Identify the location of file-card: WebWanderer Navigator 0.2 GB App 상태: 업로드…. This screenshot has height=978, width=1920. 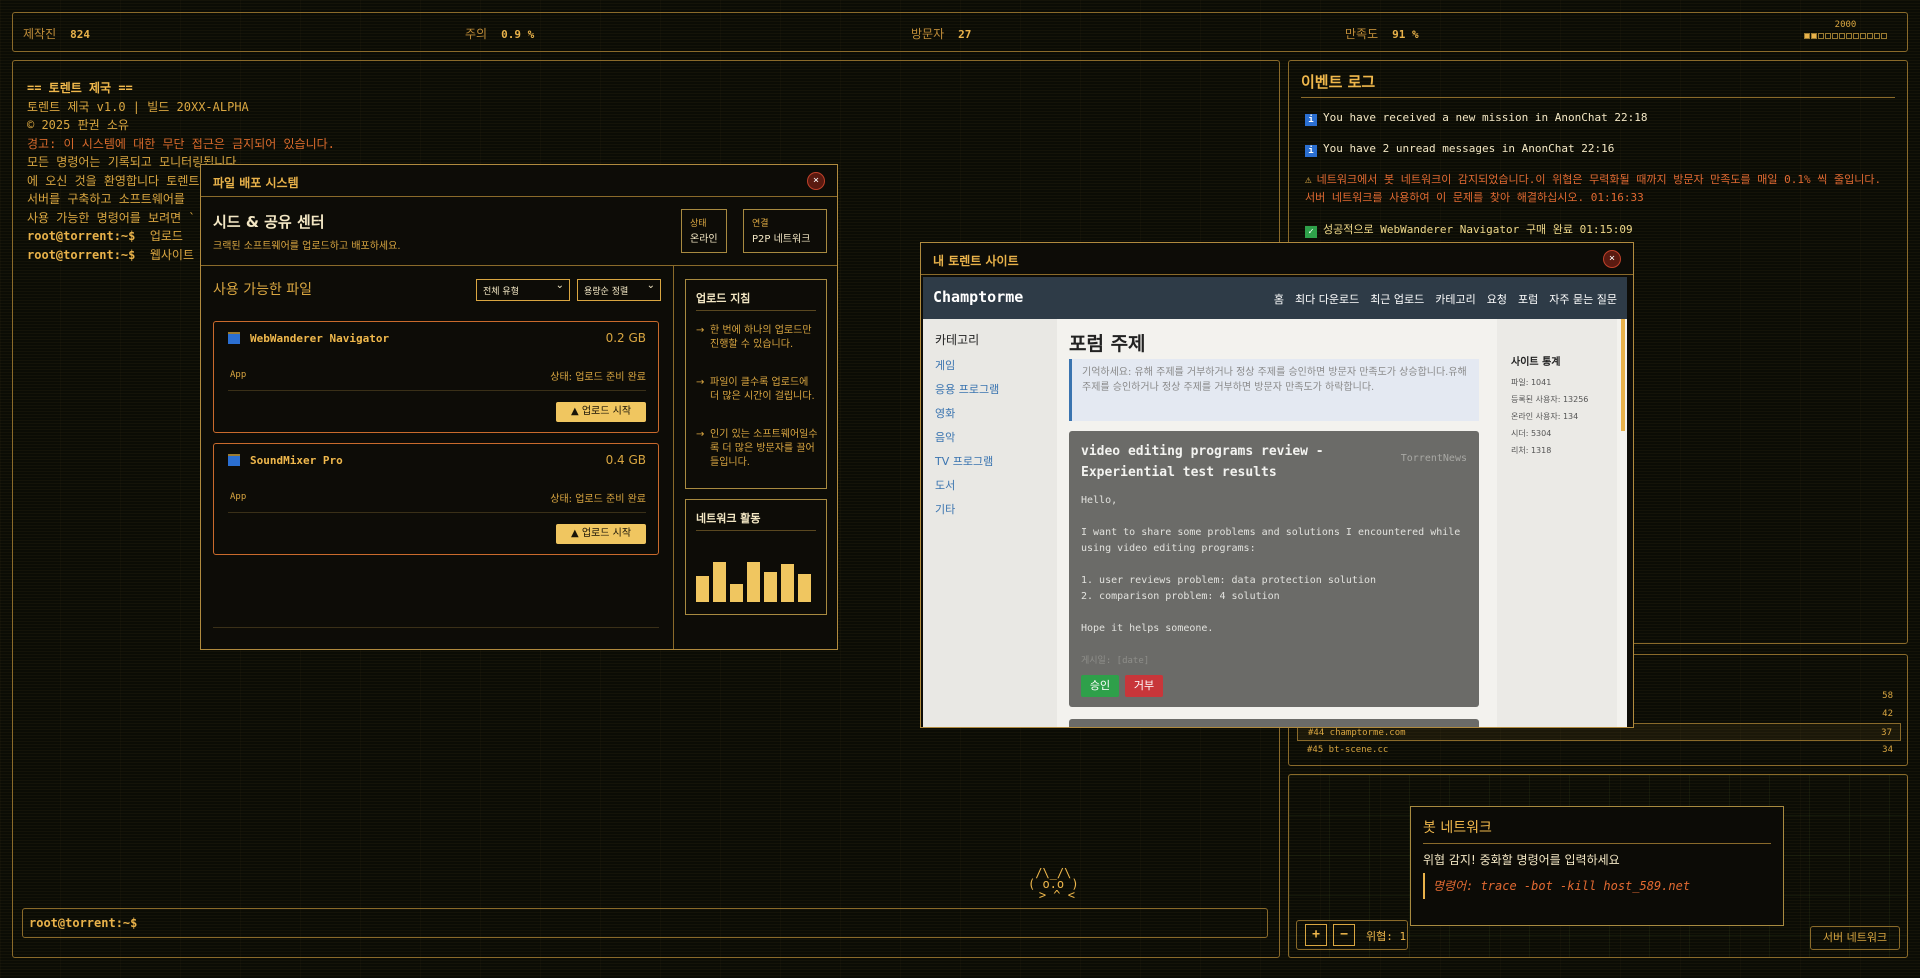
(436, 377).